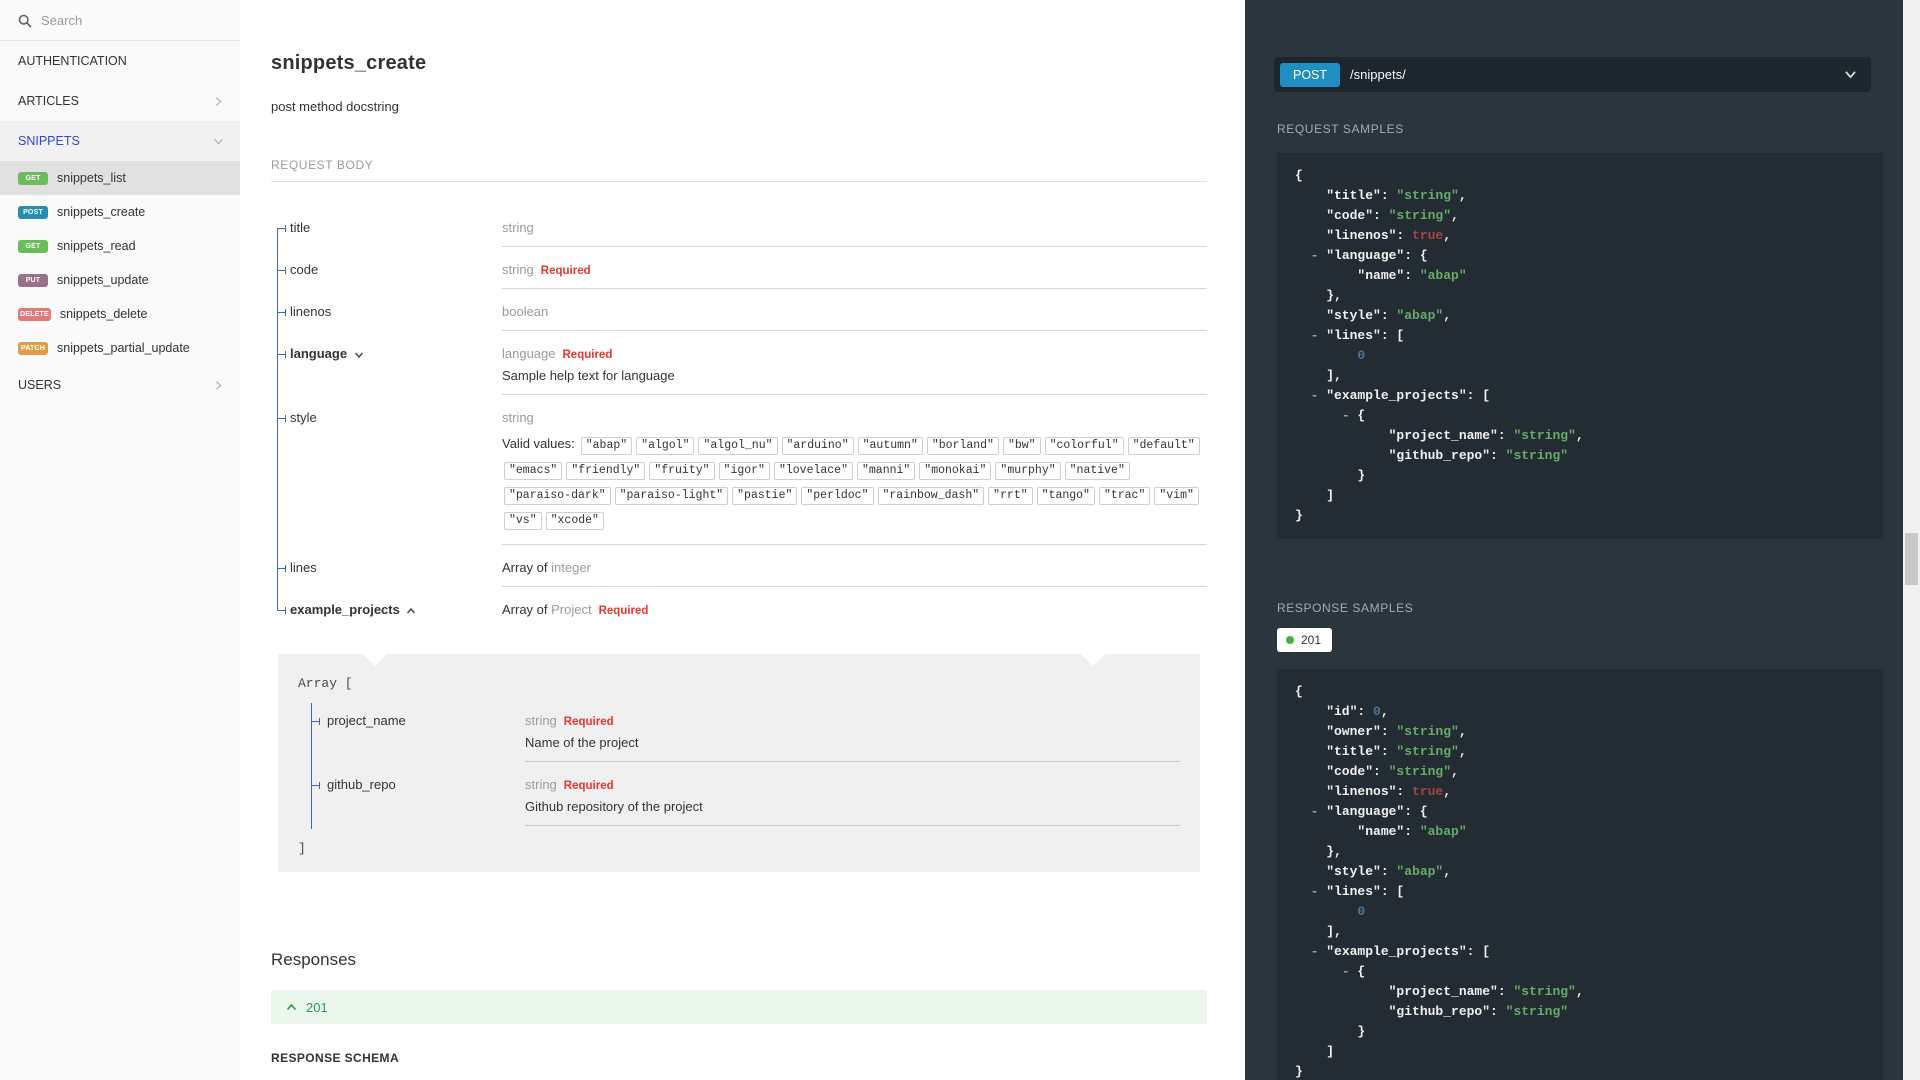  I want to click on enum-value: "rainbow_dash", so click(931, 496).